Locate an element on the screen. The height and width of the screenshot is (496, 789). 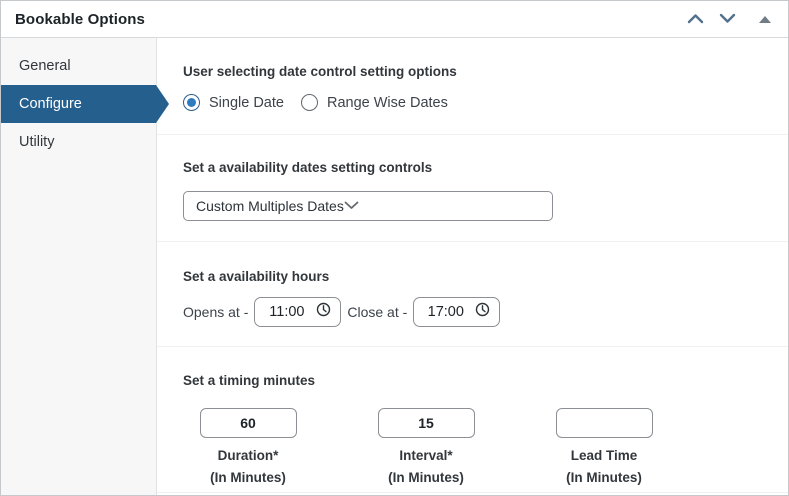
chevron-up-icon is located at coordinates (695, 19).